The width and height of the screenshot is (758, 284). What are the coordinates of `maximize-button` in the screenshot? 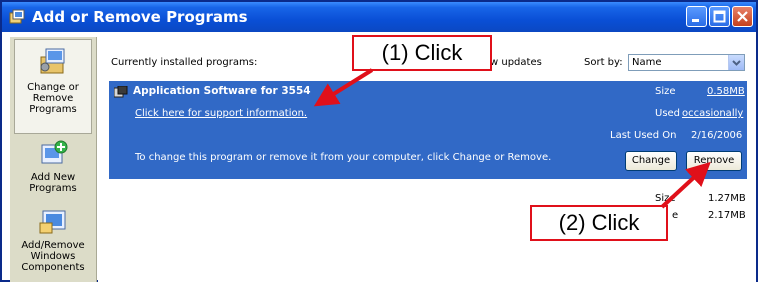 It's located at (719, 16).